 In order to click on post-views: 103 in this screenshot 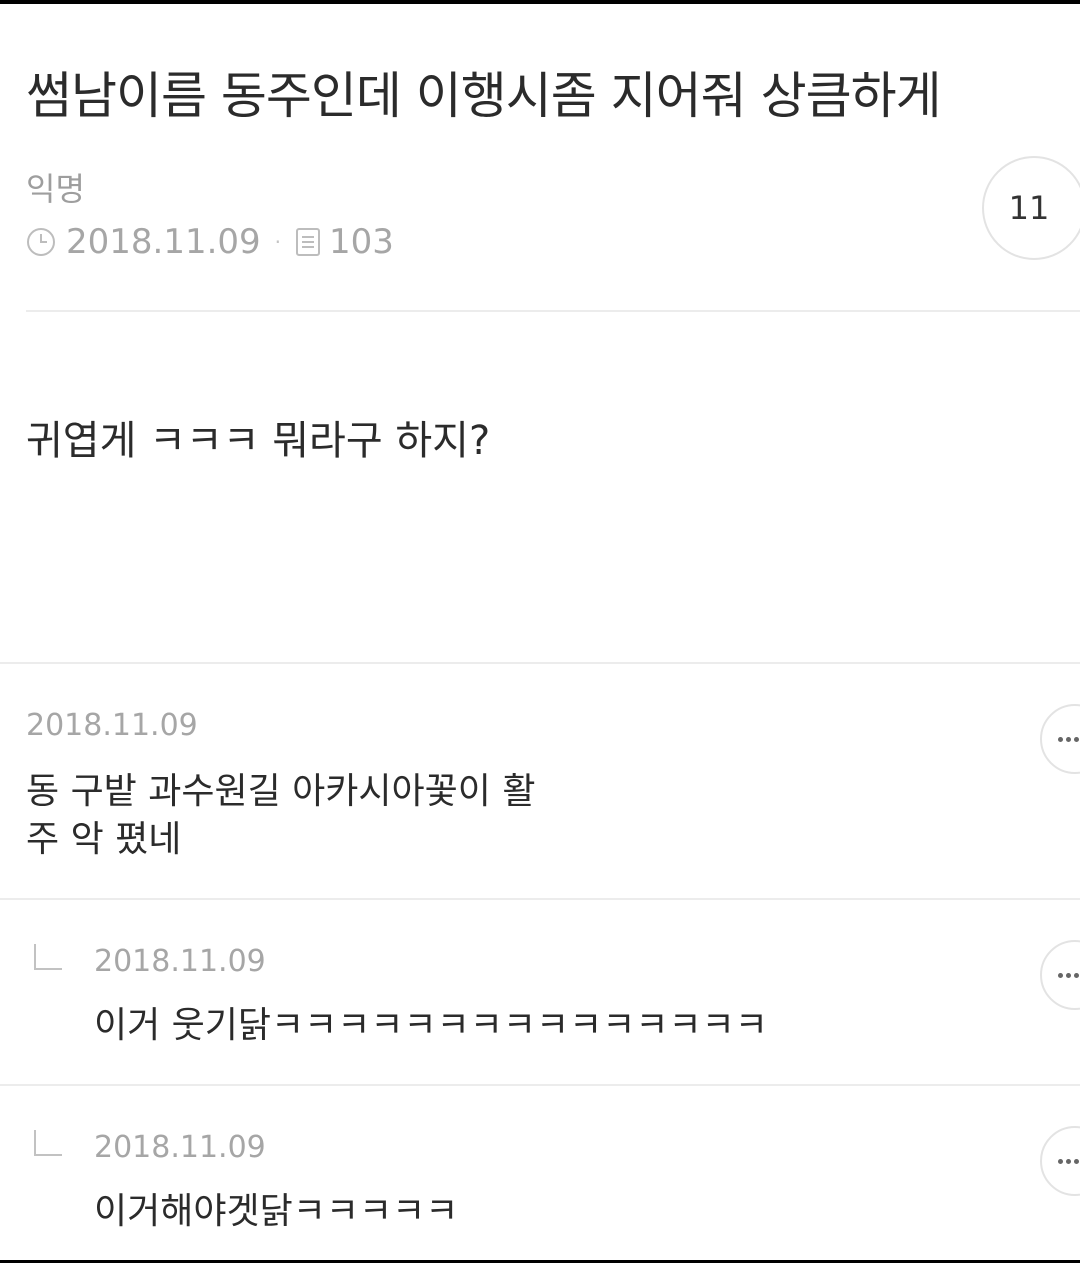, I will do `click(361, 242)`.